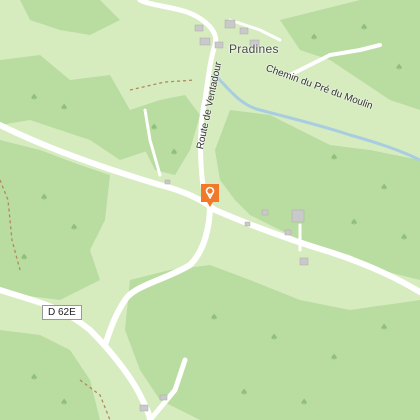 The height and width of the screenshot is (420, 420). Describe the element at coordinates (62, 312) in the screenshot. I see `road-ref-shield-d62e: D 62E` at that location.